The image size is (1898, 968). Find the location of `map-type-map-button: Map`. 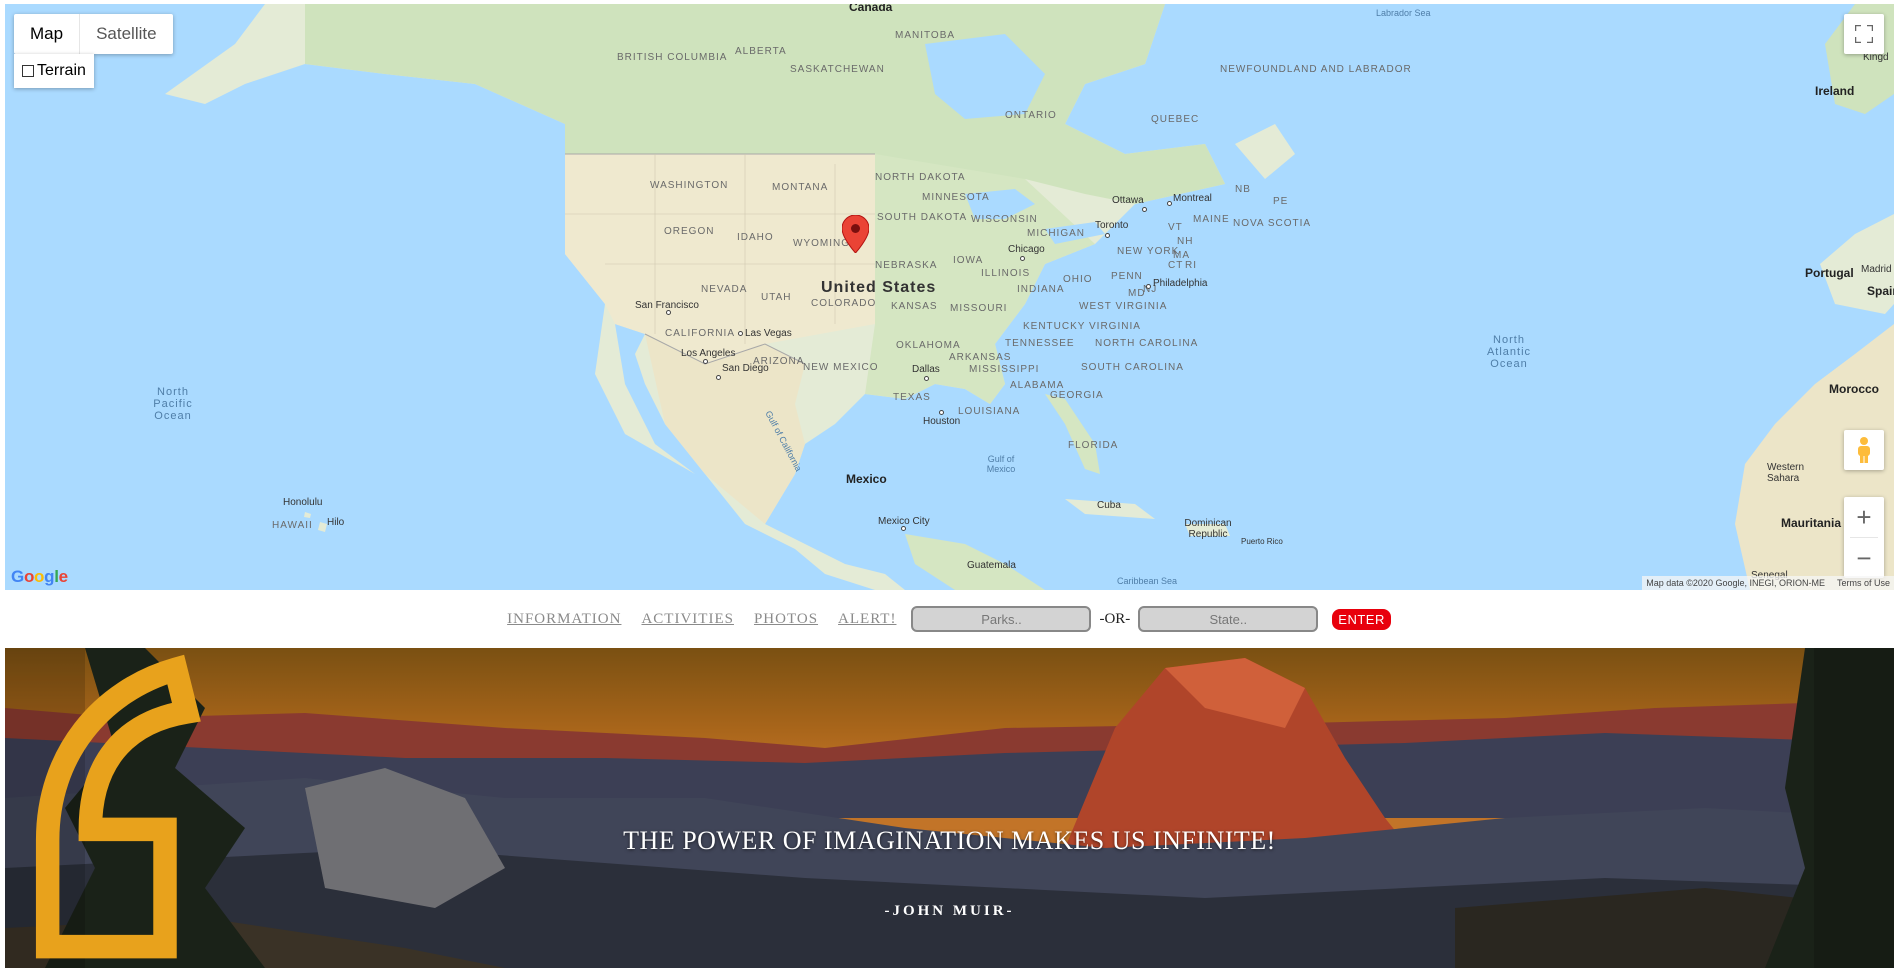

map-type-map-button: Map is located at coordinates (46, 34).